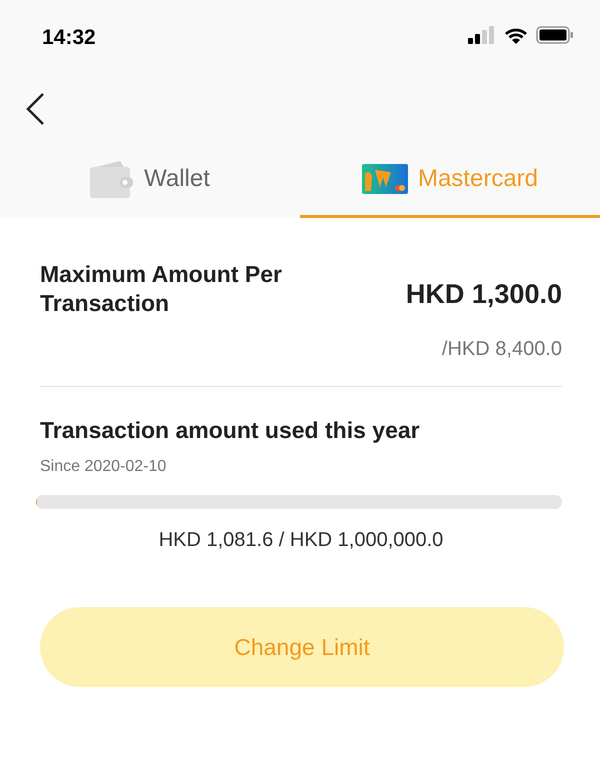 Image resolution: width=600 pixels, height=773 pixels. I want to click on back-icon, so click(35, 109).